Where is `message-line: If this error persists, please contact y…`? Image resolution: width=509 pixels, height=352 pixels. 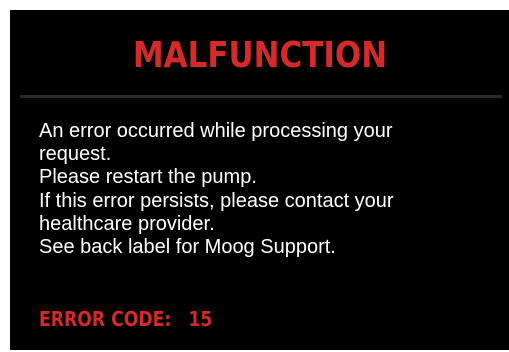
message-line: If this error persists, please contact y… is located at coordinates (216, 200).